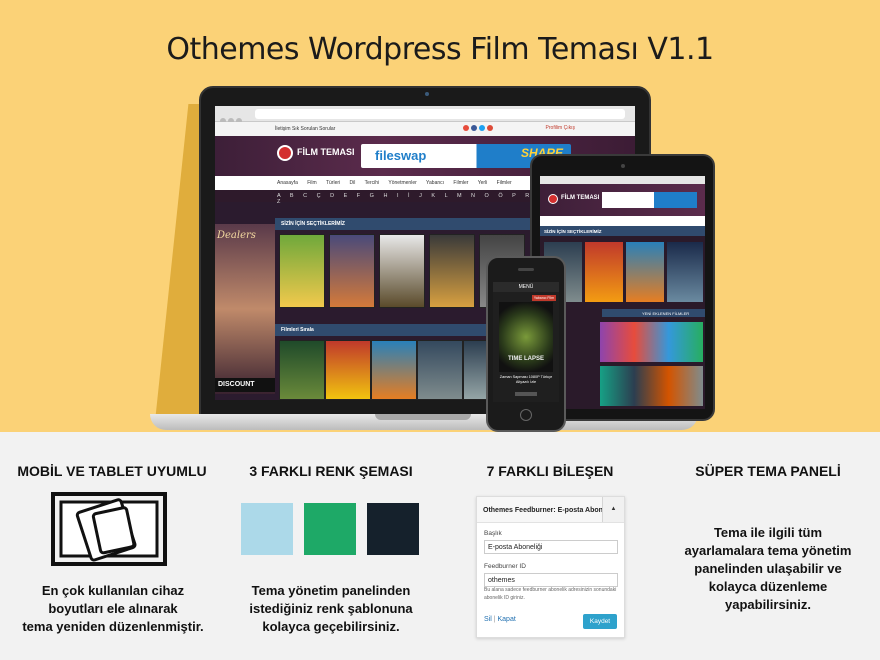 The image size is (880, 660). Describe the element at coordinates (393, 529) in the screenshot. I see `color-swatch-dark` at that location.